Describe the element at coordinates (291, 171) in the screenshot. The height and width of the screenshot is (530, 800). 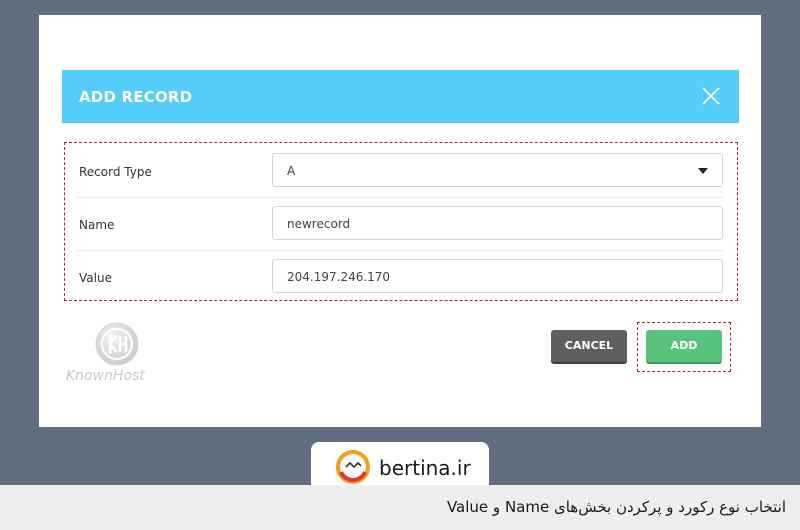
I see `record-type-value: A` at that location.